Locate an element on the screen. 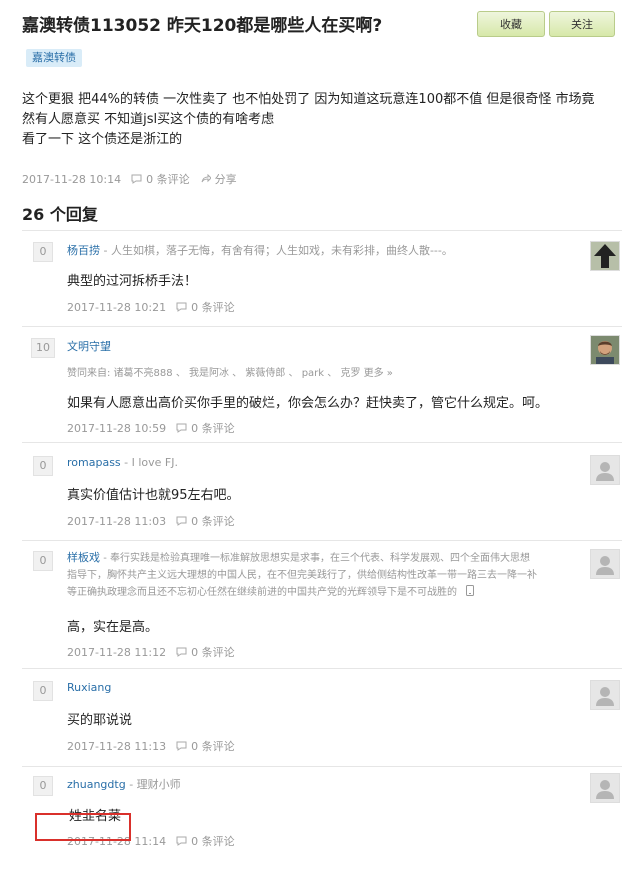  reply-date: 2017-11-28 11:13 is located at coordinates (117, 746).